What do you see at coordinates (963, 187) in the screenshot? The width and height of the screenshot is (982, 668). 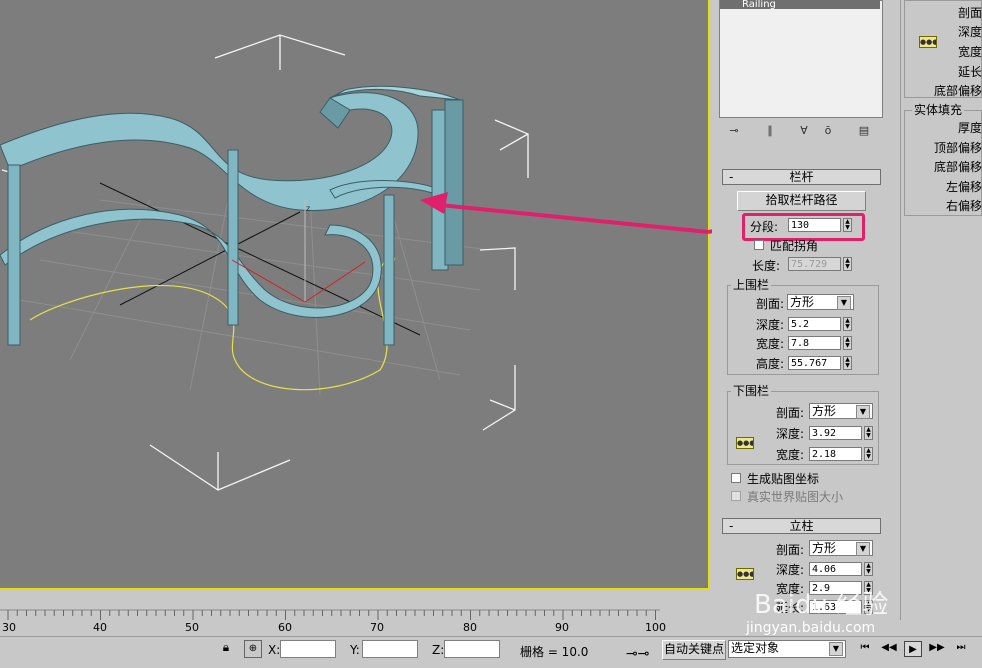 I see `left-offset-label: 左偏移` at bounding box center [963, 187].